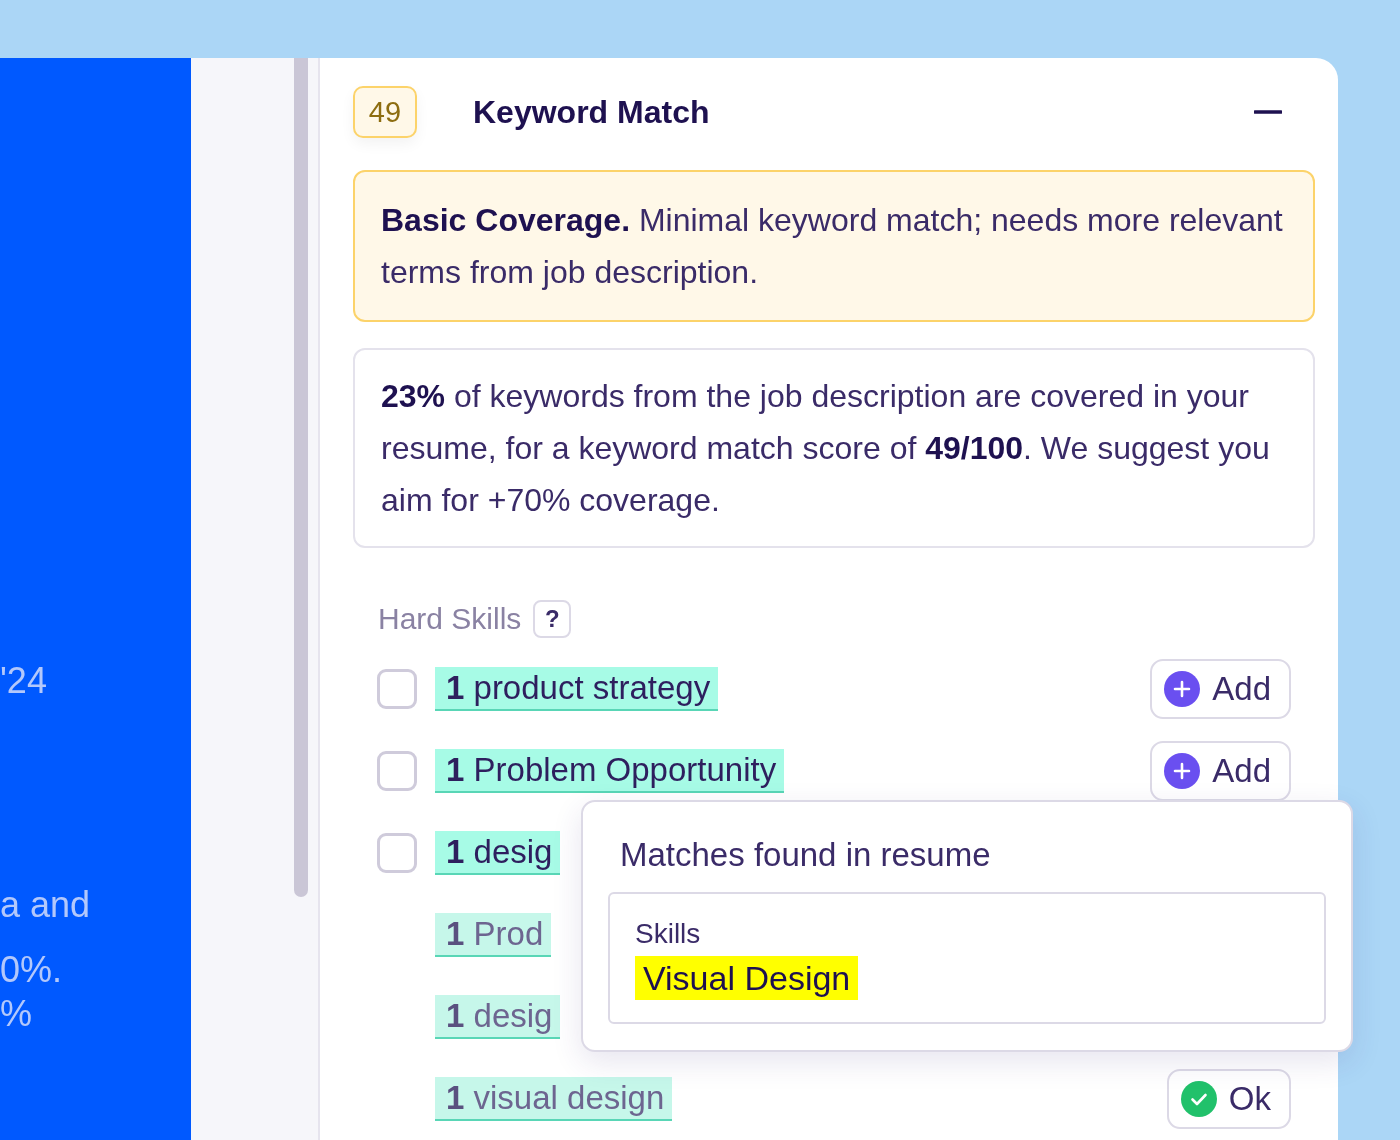 The height and width of the screenshot is (1140, 1400). I want to click on check-icon, so click(1198, 1099).